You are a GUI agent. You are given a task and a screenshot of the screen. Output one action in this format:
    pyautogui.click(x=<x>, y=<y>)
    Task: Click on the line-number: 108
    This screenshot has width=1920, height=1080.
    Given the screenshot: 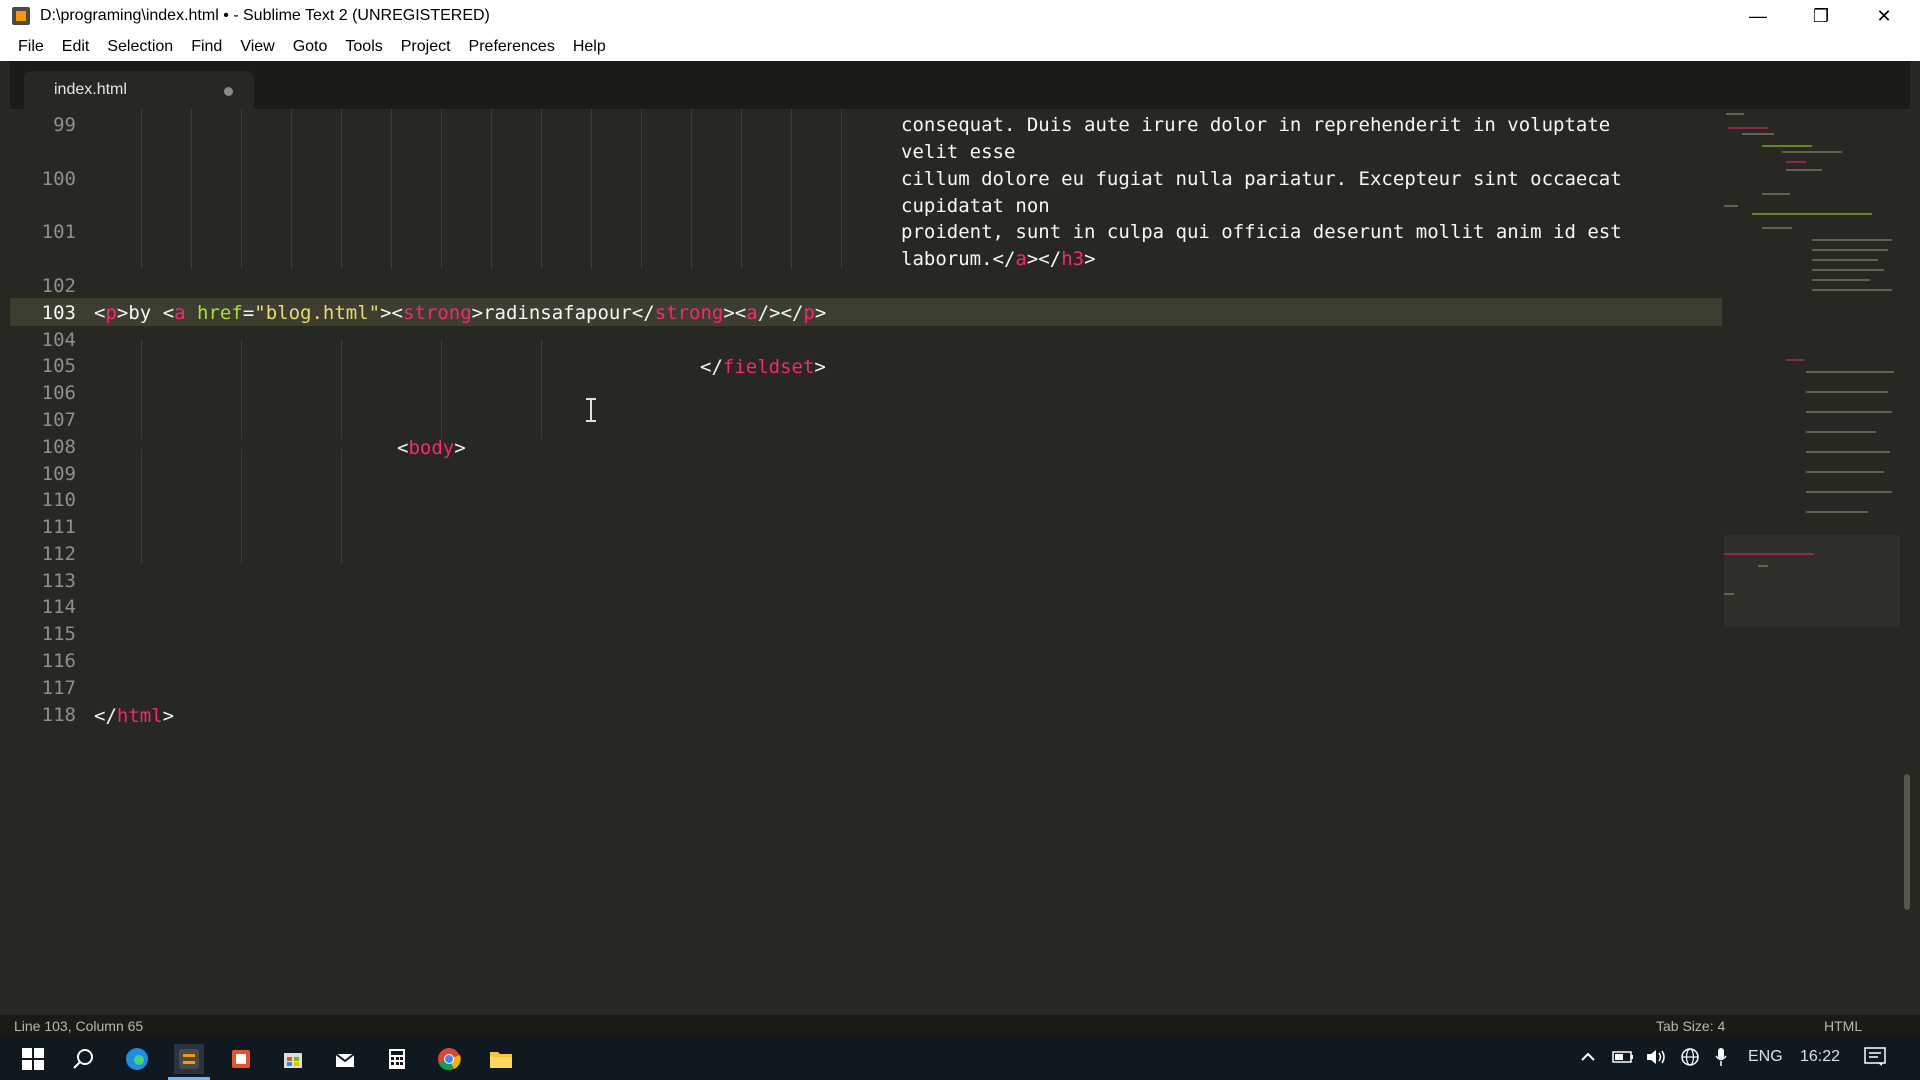 What is the action you would take?
    pyautogui.click(x=58, y=447)
    